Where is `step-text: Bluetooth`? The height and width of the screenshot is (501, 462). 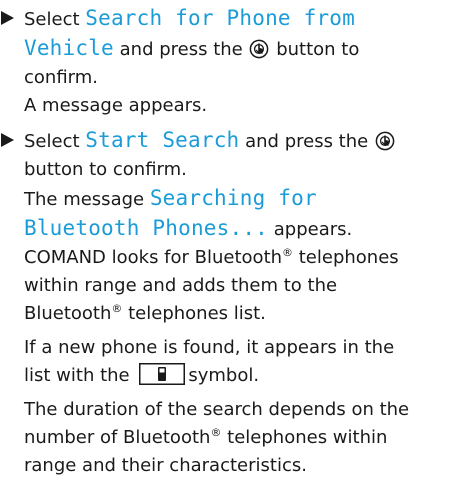 step-text: Bluetooth is located at coordinates (68, 313).